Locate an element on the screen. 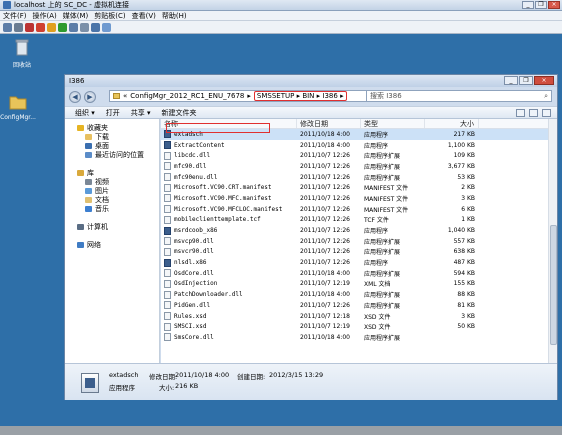 This screenshot has height=435, width=562. file-date: 2011/10/7 12:19 is located at coordinates (325, 284).